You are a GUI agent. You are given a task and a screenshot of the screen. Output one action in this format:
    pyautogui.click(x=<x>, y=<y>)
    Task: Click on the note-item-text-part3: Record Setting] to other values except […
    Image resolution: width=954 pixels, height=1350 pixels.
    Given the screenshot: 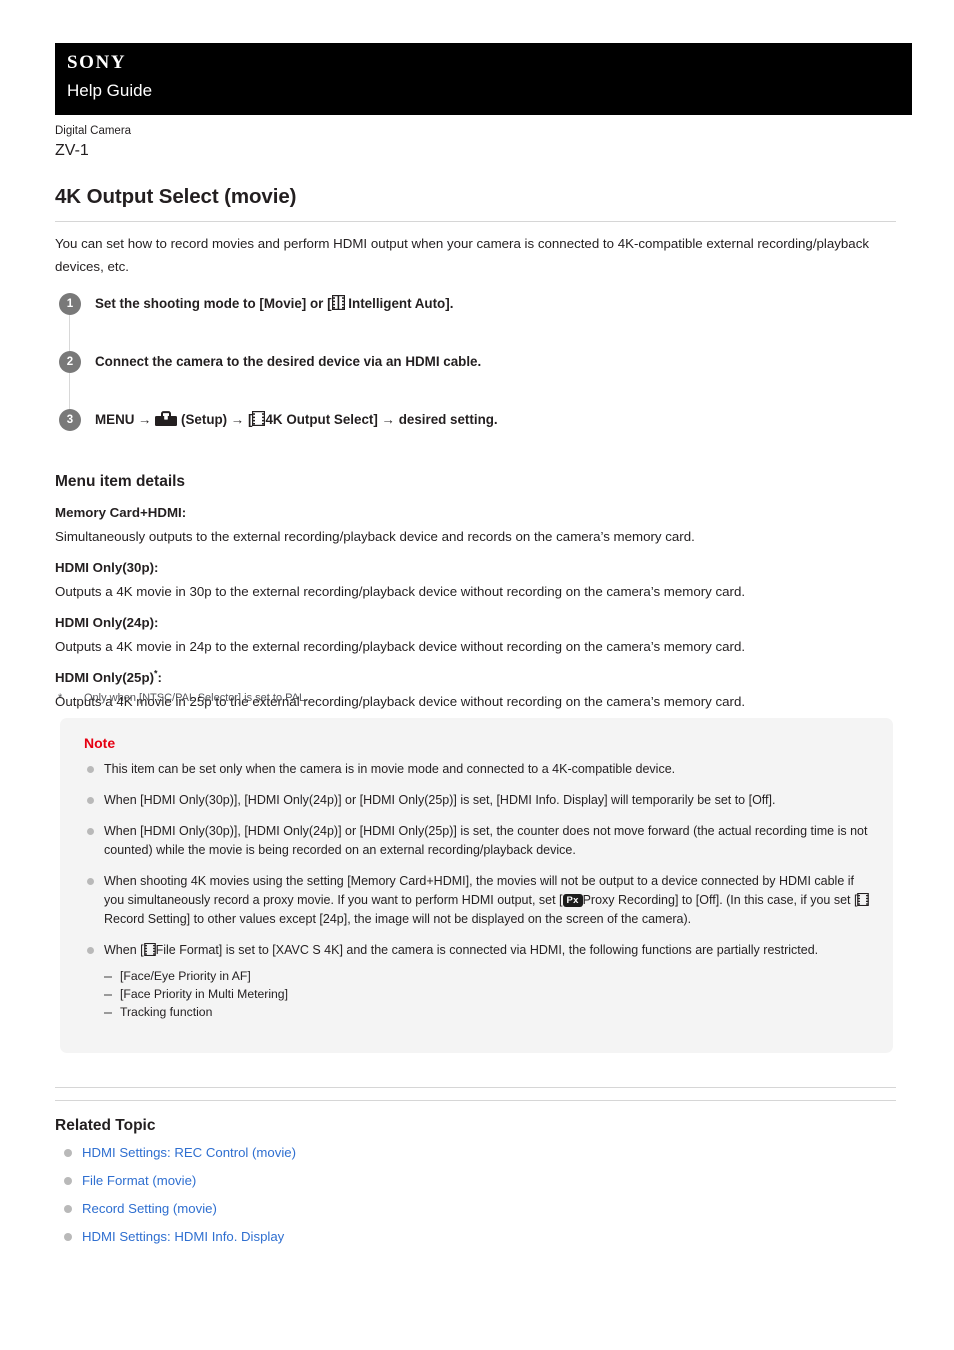 What is the action you would take?
    pyautogui.click(x=398, y=919)
    